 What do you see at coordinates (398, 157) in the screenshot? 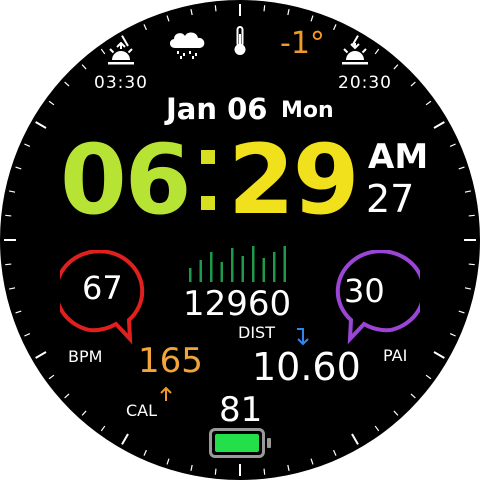
I see `time-ampm: AM` at bounding box center [398, 157].